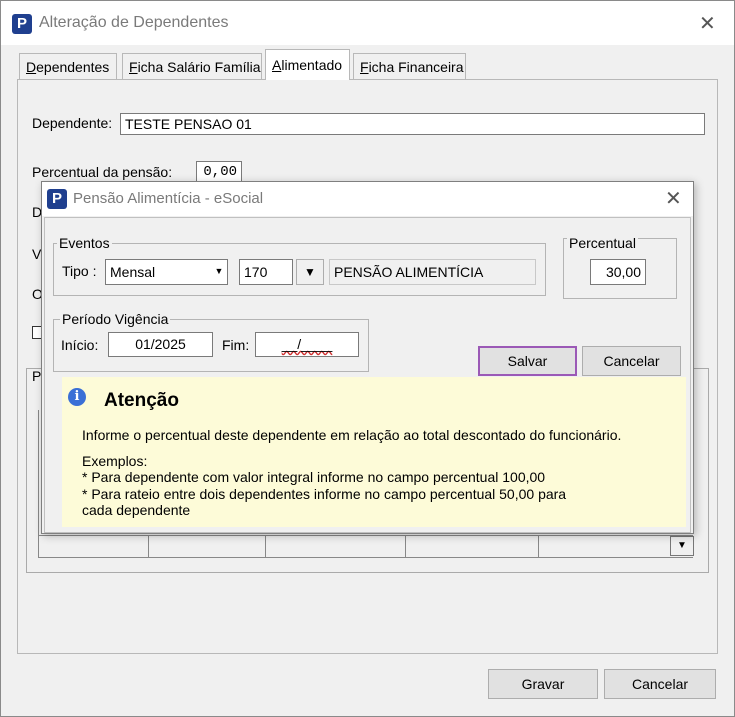 The width and height of the screenshot is (735, 717). What do you see at coordinates (682, 546) in the screenshot?
I see `grid-scroll-down-icon: ▼` at bounding box center [682, 546].